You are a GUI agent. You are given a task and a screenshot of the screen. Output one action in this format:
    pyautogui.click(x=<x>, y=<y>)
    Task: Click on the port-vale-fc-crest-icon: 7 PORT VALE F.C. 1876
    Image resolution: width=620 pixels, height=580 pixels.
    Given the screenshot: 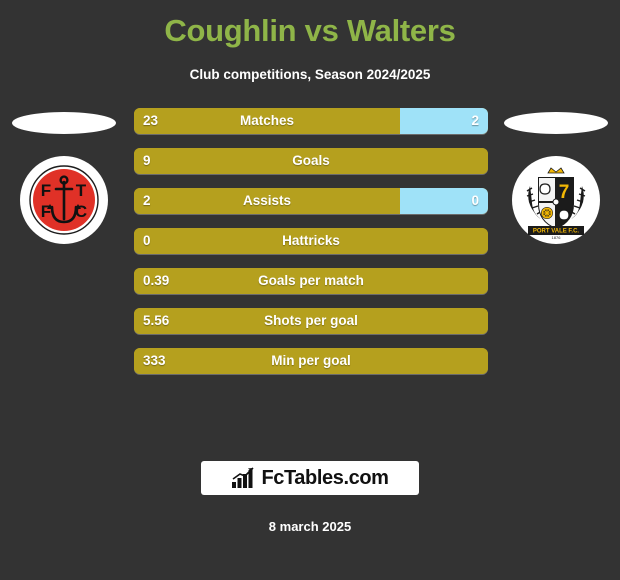 What is the action you would take?
    pyautogui.click(x=556, y=200)
    